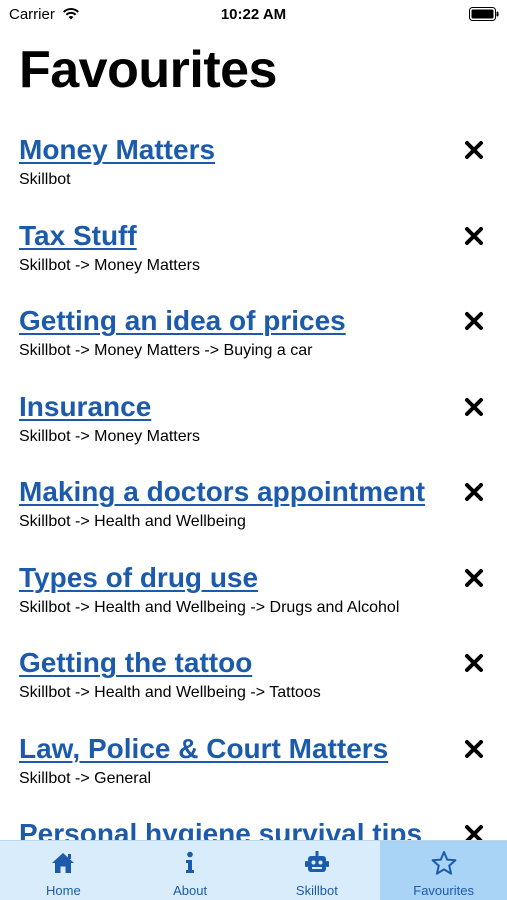  I want to click on favourite-path: Skillbot -> Health and Wellbeing, so click(132, 521).